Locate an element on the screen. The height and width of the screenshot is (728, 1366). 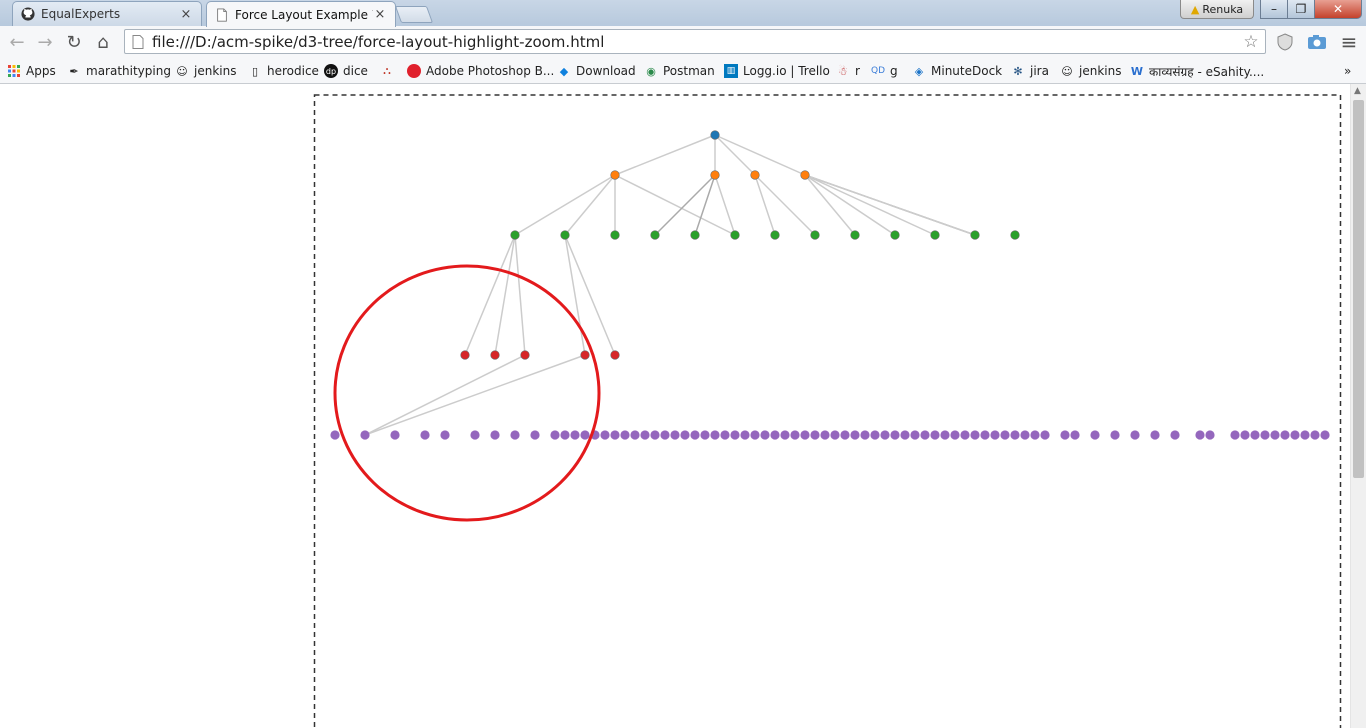
page-icon is located at coordinates (138, 41).